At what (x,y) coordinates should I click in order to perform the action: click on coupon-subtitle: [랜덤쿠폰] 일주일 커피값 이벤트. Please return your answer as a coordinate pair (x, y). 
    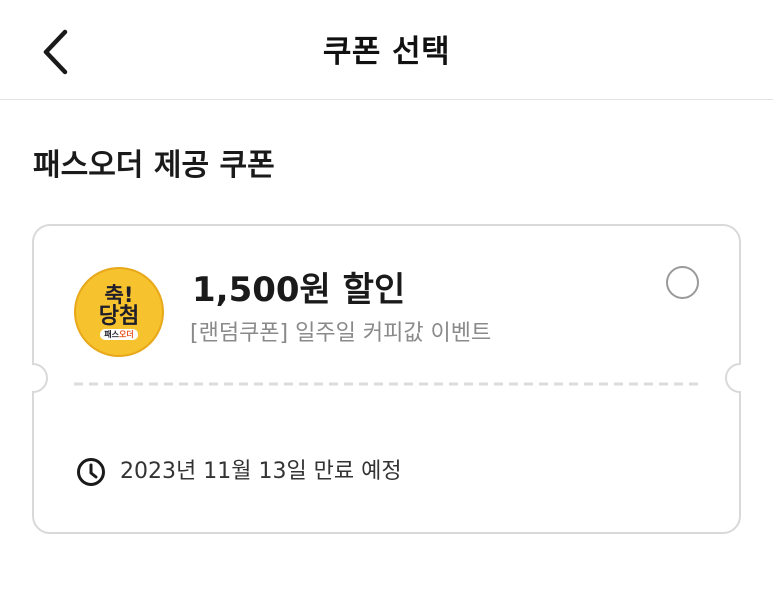
    Looking at the image, I should click on (341, 333).